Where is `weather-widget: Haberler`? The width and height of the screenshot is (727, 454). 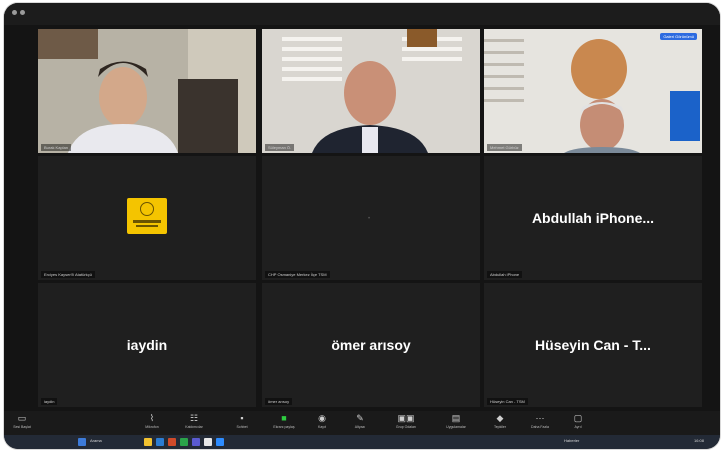
weather-widget: Haberler is located at coordinates (571, 440).